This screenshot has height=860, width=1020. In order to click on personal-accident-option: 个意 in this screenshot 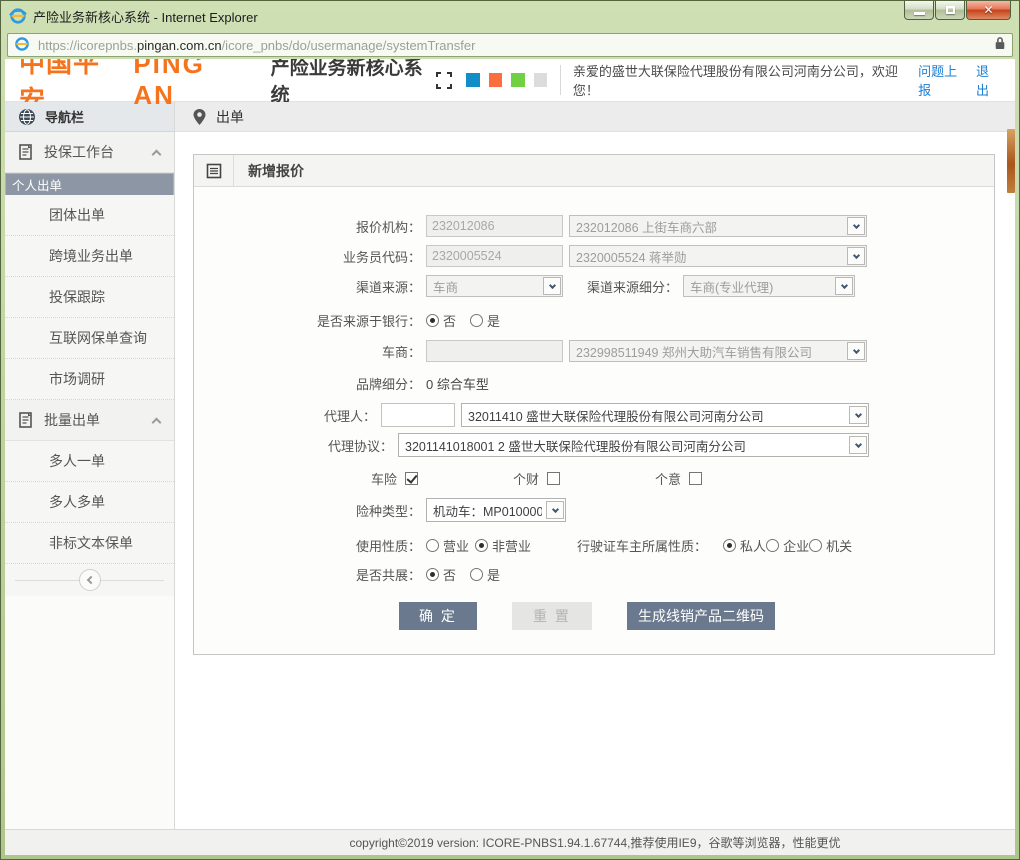, I will do `click(679, 478)`.